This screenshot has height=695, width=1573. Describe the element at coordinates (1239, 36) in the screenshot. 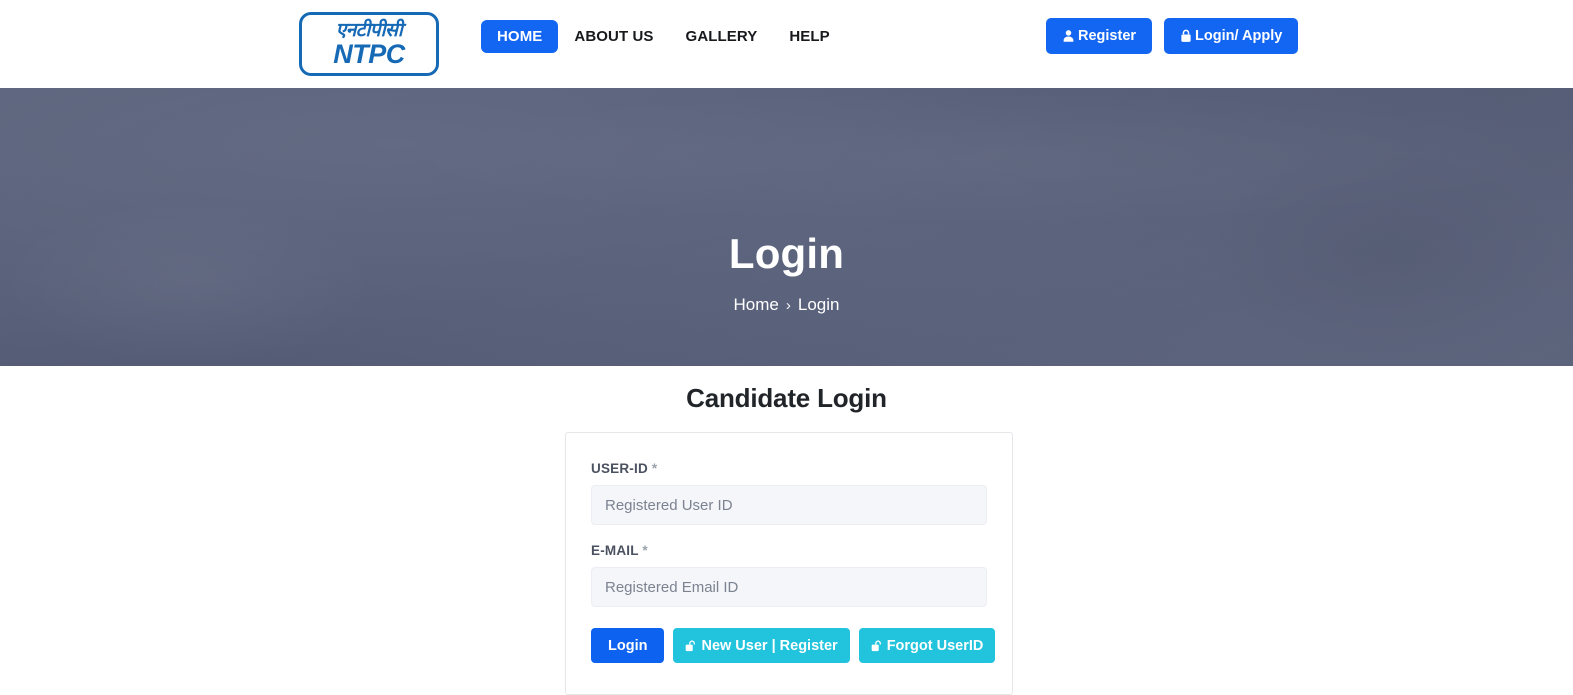

I see `login-apply-button-label: Login/ Apply` at that location.